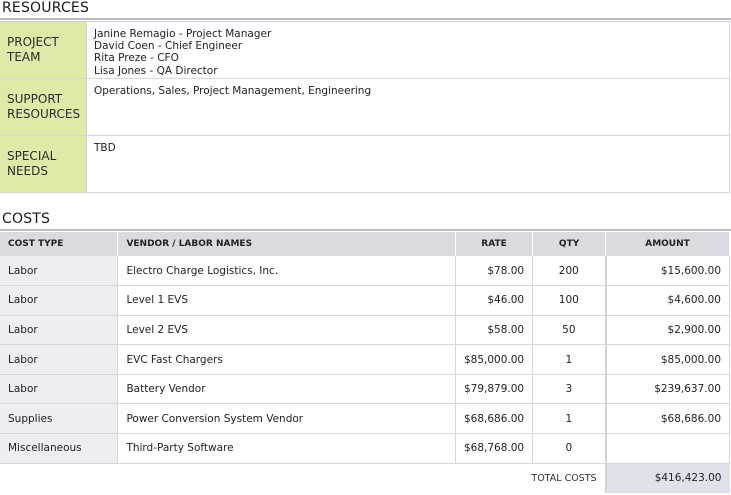 This screenshot has width=731, height=495. Describe the element at coordinates (667, 448) in the screenshot. I see `amount-cell` at that location.